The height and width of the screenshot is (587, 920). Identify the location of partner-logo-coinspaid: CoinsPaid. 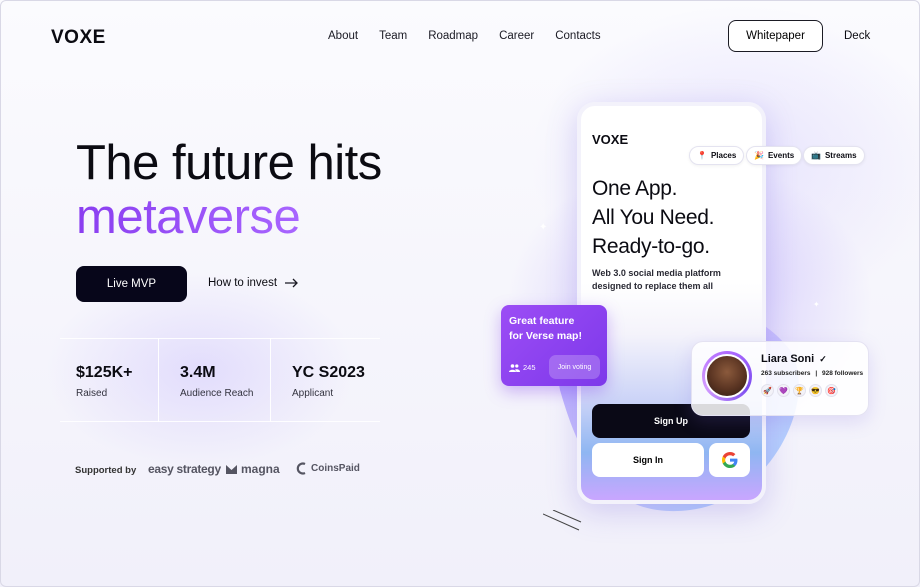
(328, 468).